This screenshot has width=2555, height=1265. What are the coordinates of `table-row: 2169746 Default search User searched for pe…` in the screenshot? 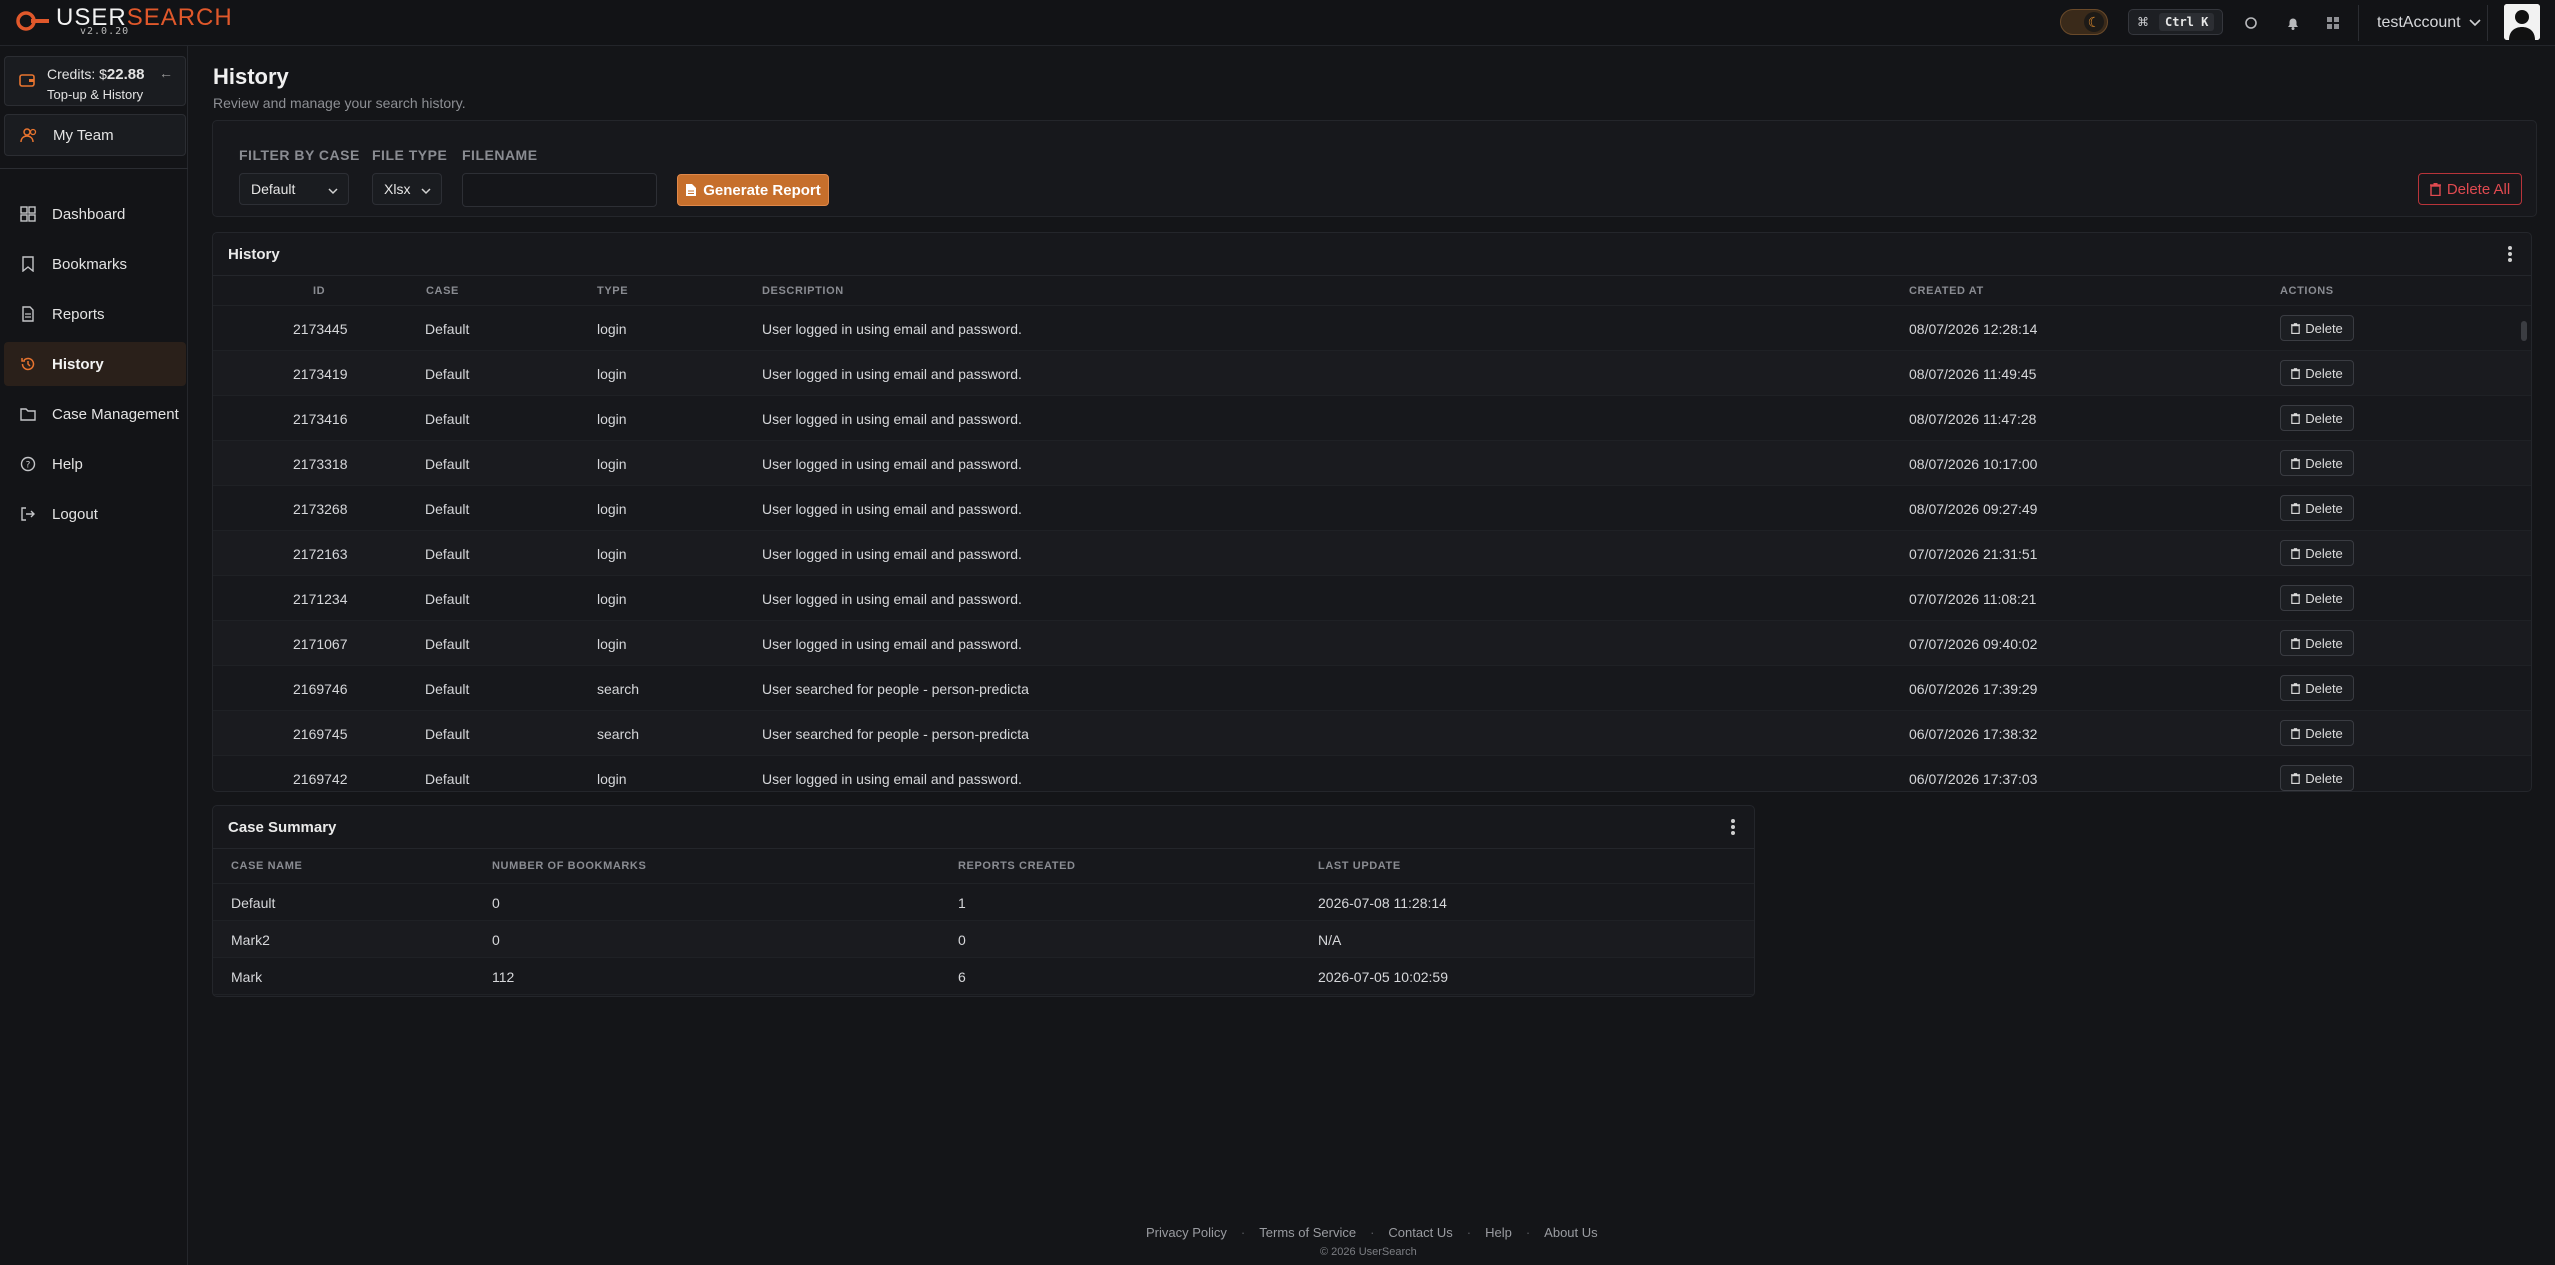 It's located at (1372, 688).